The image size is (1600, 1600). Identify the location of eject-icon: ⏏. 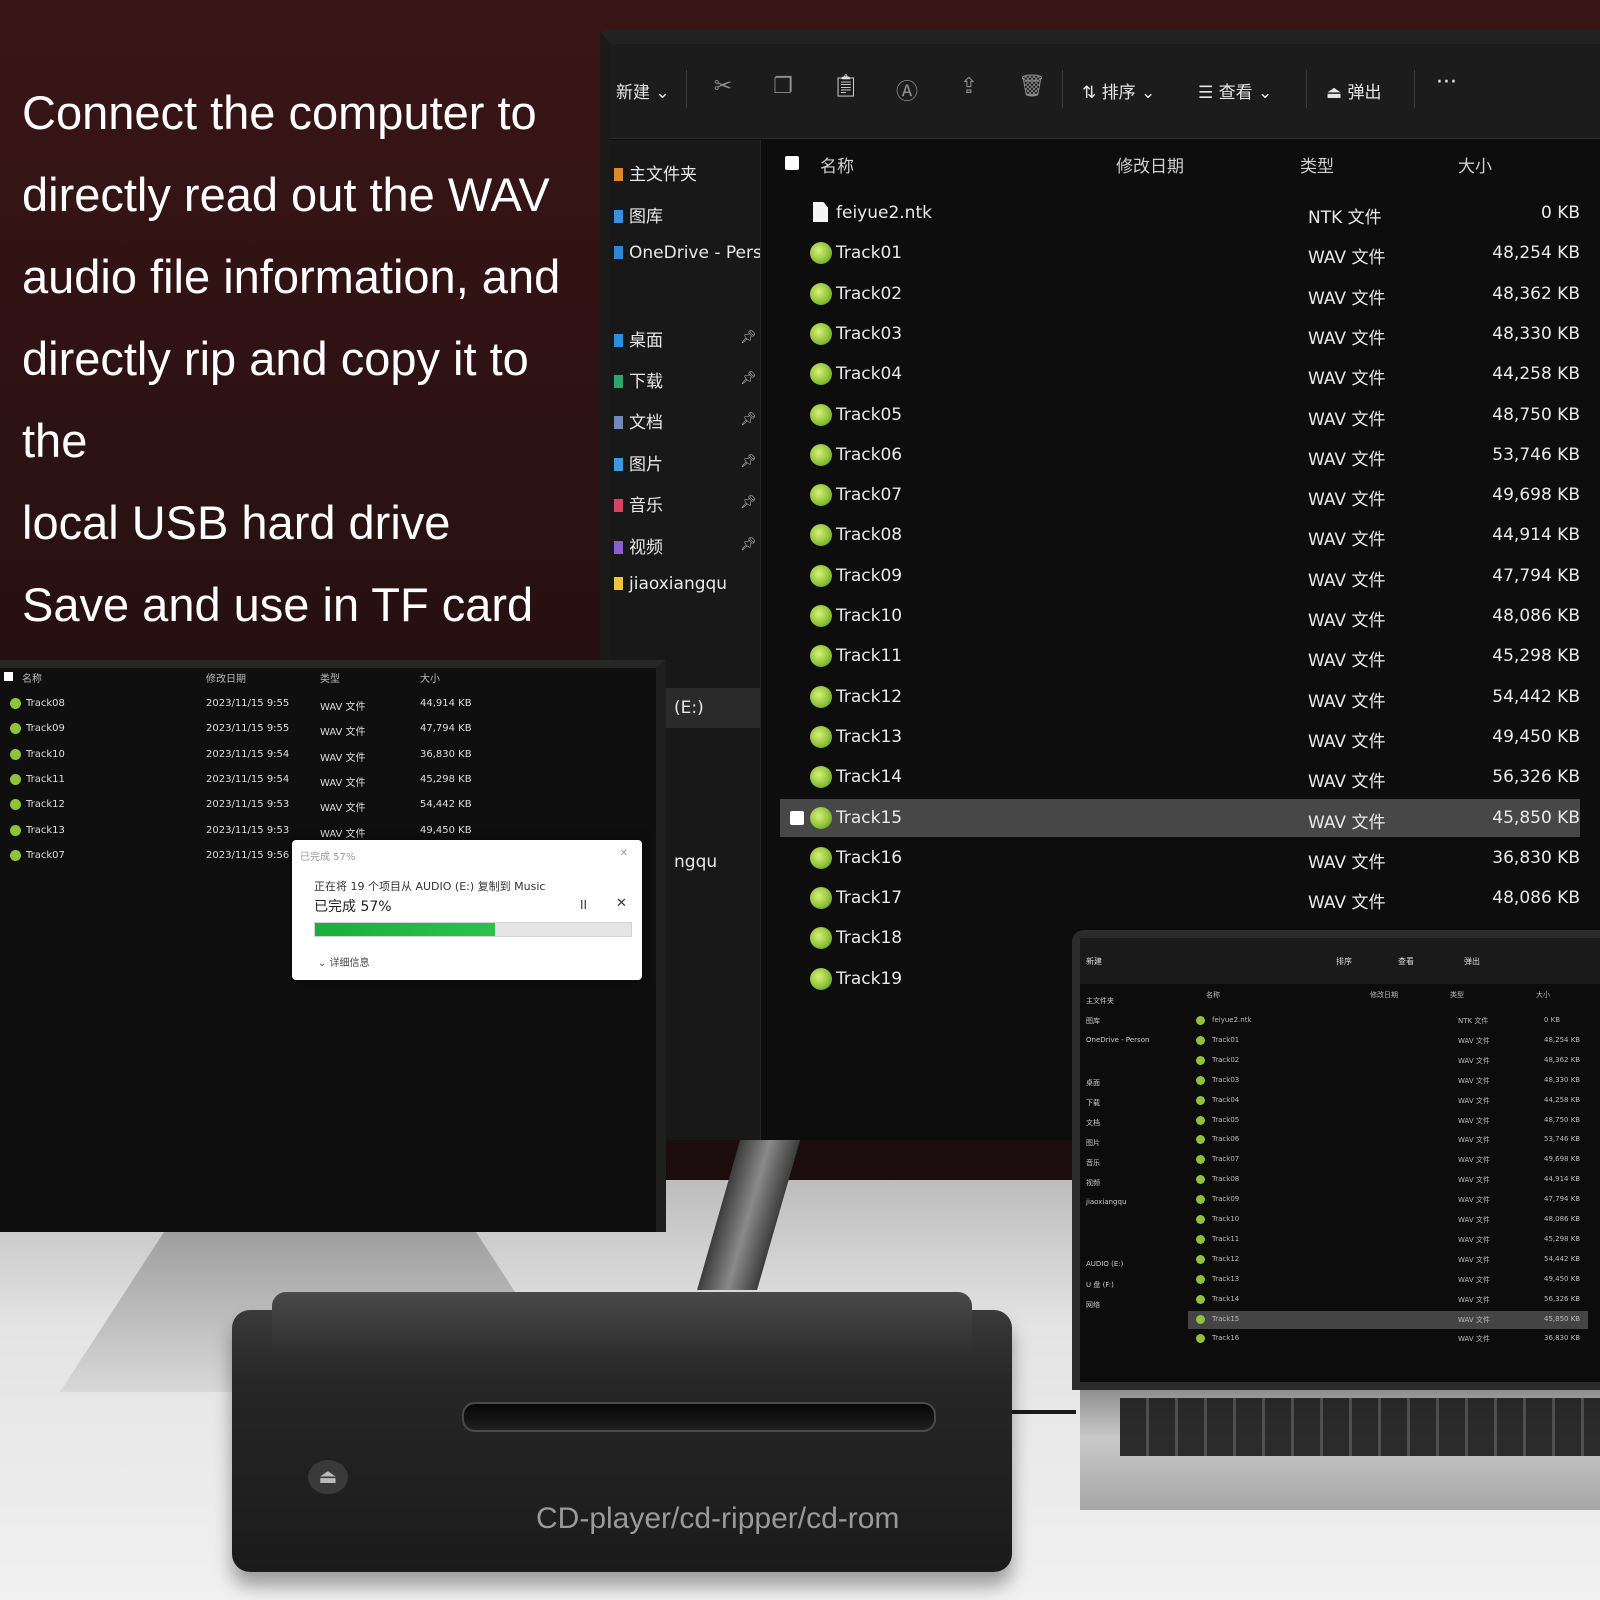
(328, 1477).